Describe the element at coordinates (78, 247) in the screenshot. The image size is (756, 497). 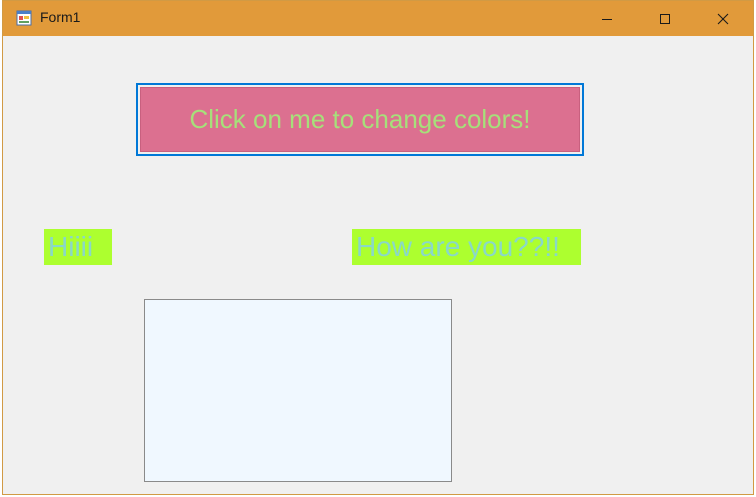
I see `greeting-label: Hiiii` at that location.